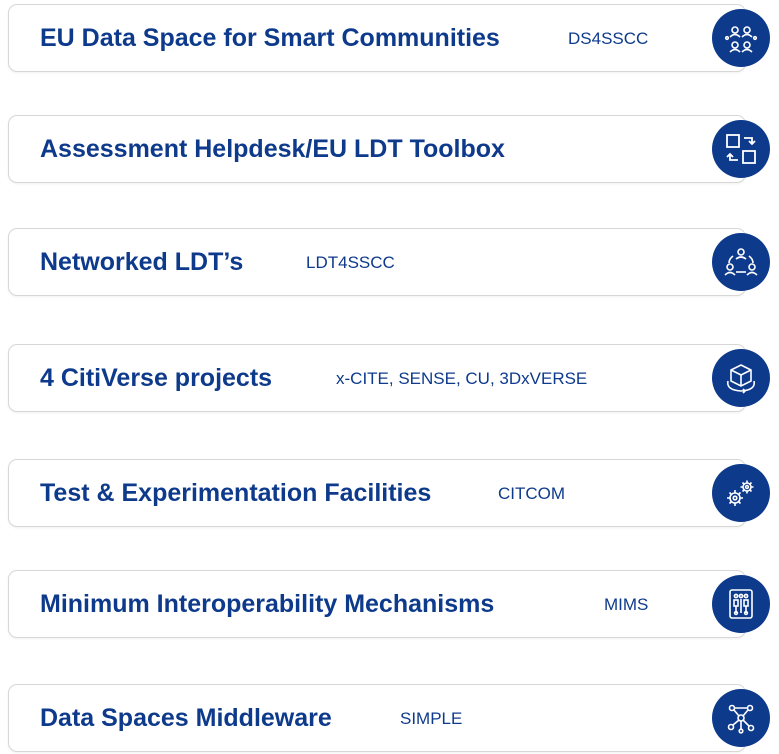 The image size is (779, 754). I want to click on item-title: EU Data Space for Smart Communities, so click(270, 38).